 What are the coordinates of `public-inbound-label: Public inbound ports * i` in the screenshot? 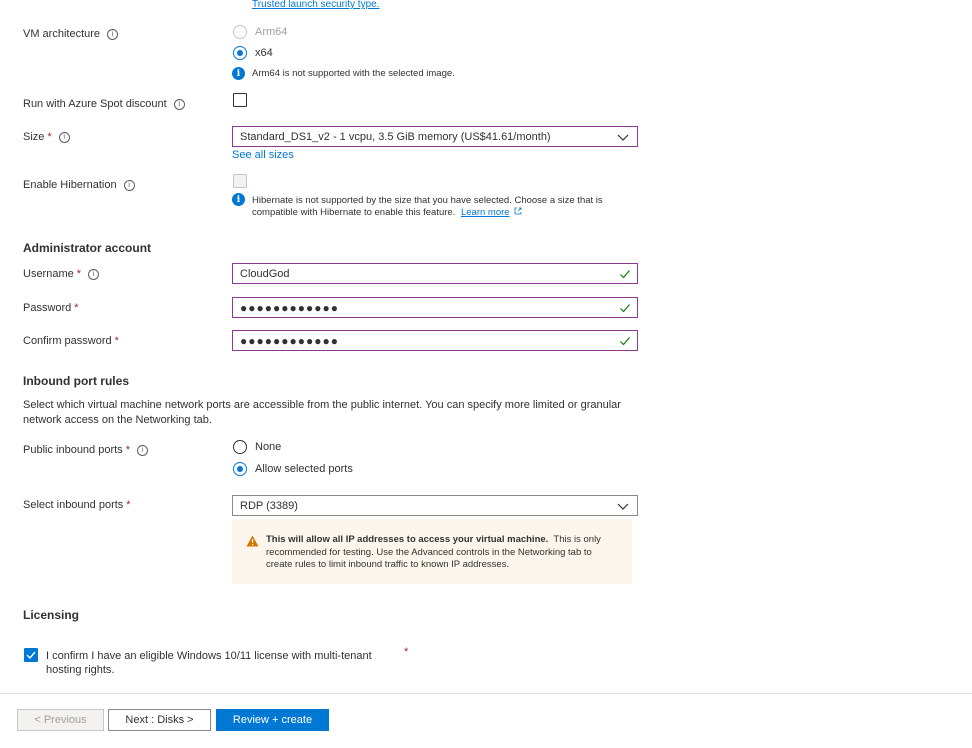 It's located at (85, 450).